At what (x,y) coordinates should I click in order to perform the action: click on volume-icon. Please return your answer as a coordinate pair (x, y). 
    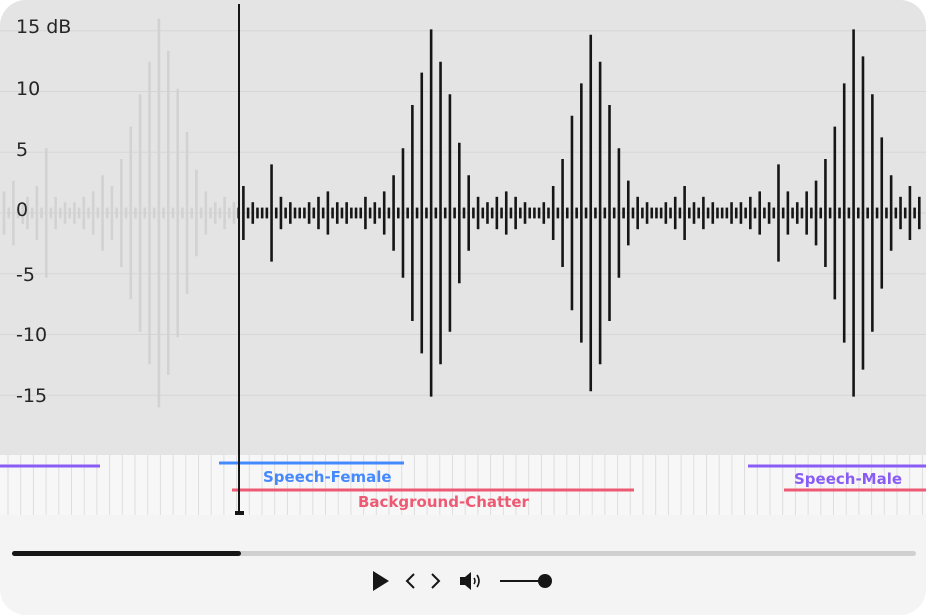
    Looking at the image, I should click on (470, 581).